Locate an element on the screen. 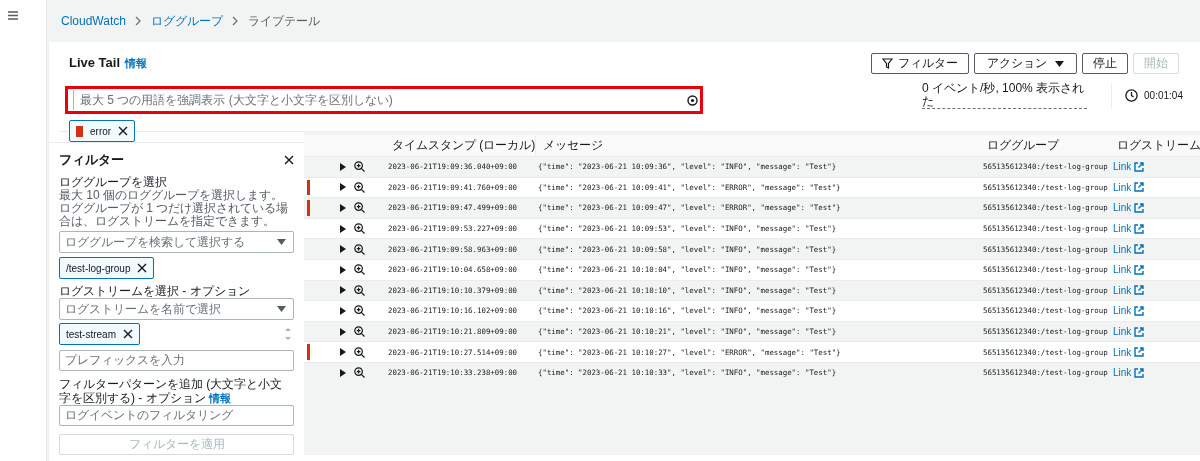 The height and width of the screenshot is (461, 1200). breadcrumb-link: ロググループ is located at coordinates (186, 21).